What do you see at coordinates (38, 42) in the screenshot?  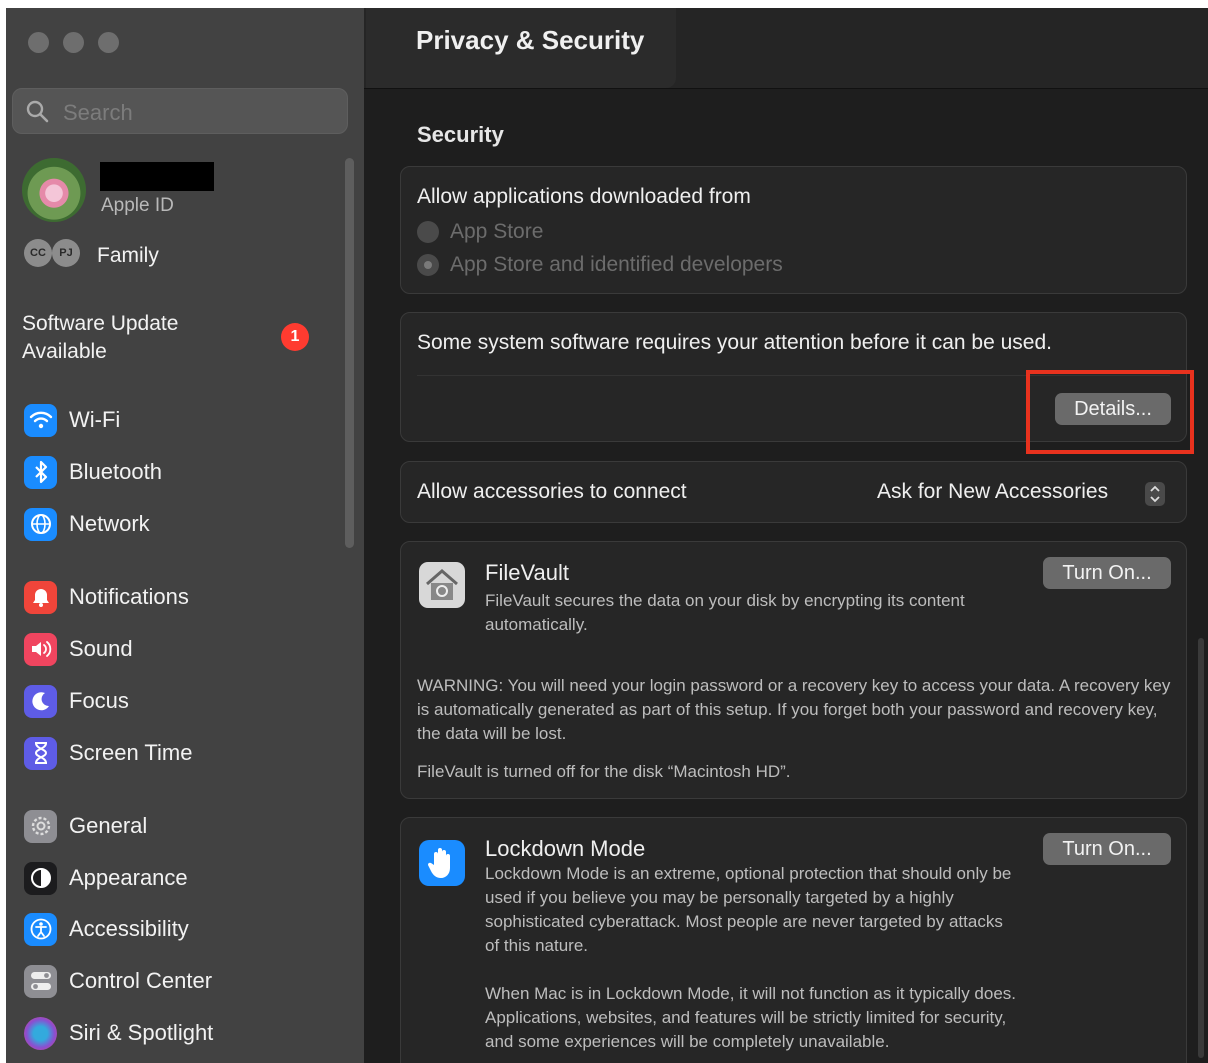 I see `close-window-button` at bounding box center [38, 42].